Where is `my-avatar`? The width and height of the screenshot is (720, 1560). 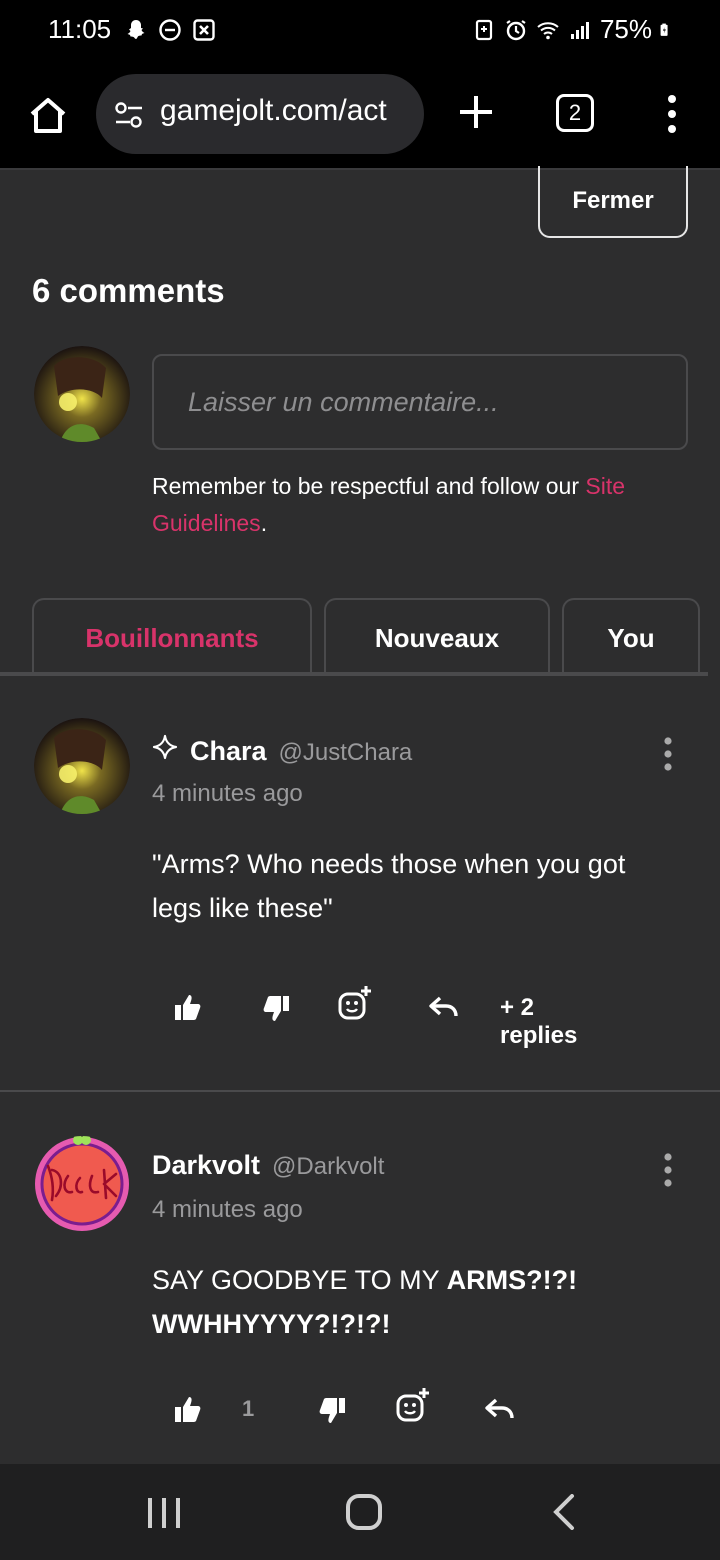 my-avatar is located at coordinates (82, 394).